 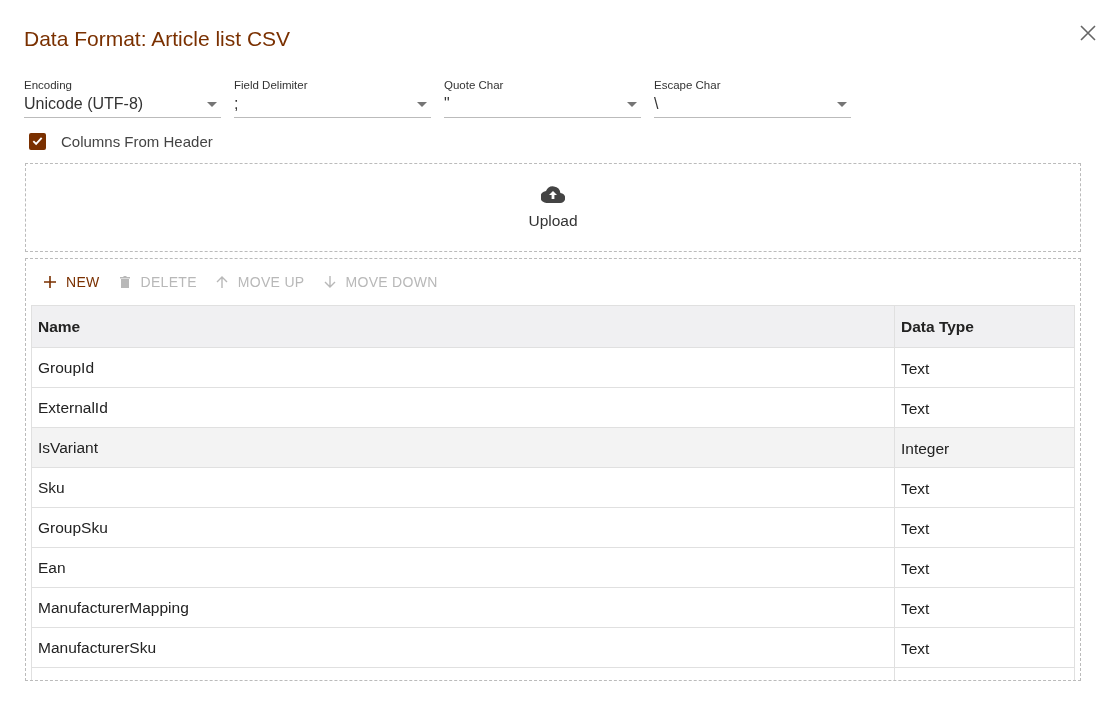 What do you see at coordinates (37, 141) in the screenshot?
I see `checkbox` at bounding box center [37, 141].